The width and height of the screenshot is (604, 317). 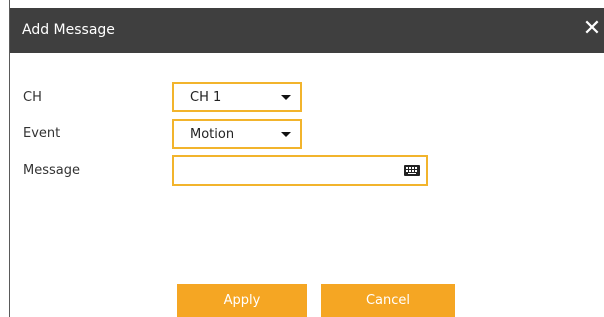 What do you see at coordinates (242, 300) in the screenshot?
I see `apply-button: Apply` at bounding box center [242, 300].